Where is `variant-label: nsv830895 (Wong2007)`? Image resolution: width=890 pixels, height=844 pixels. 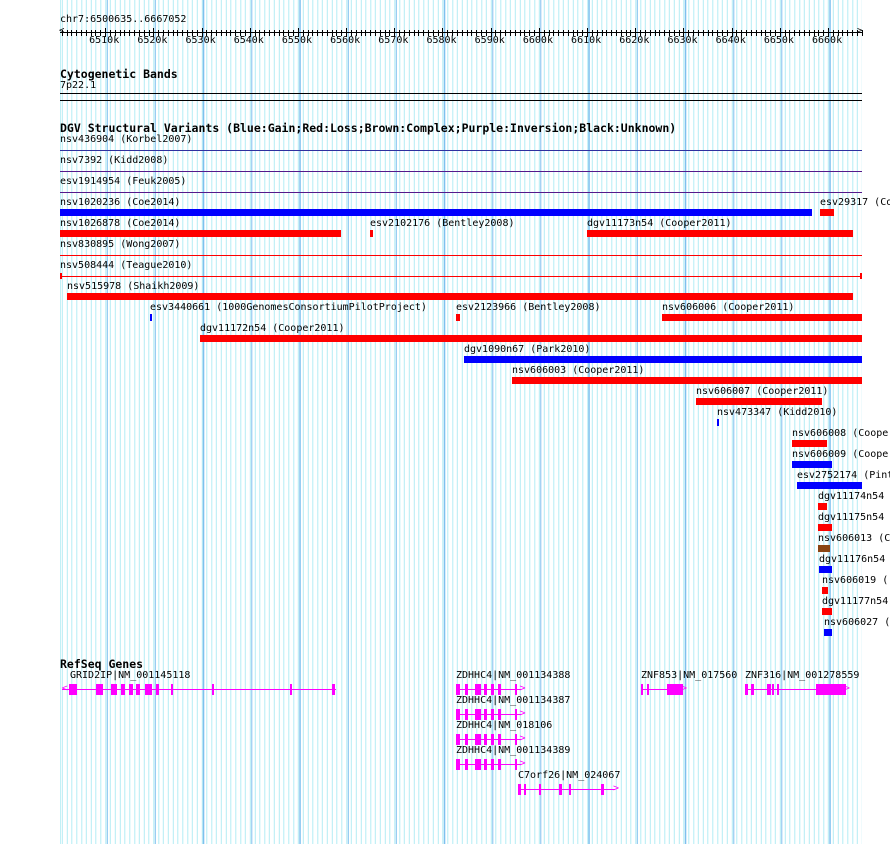
variant-label: nsv830895 (Wong2007) is located at coordinates (120, 244).